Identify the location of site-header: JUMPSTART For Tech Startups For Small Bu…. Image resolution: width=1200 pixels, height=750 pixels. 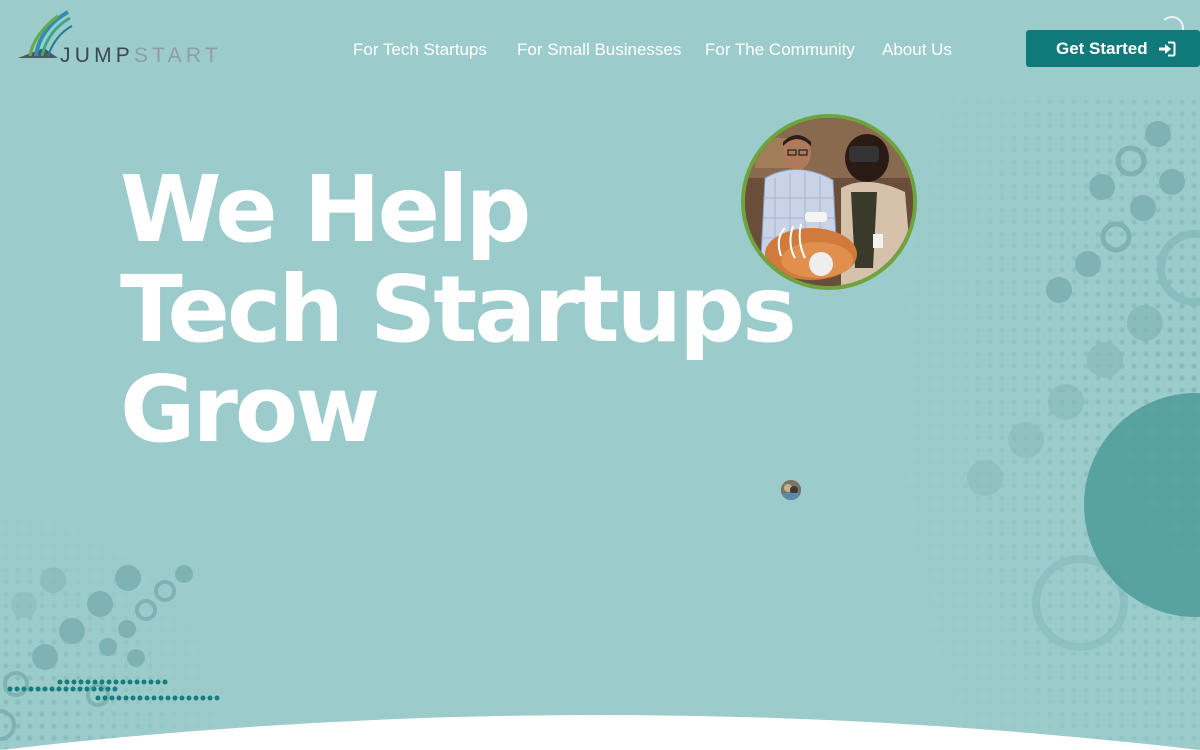
(600, 45).